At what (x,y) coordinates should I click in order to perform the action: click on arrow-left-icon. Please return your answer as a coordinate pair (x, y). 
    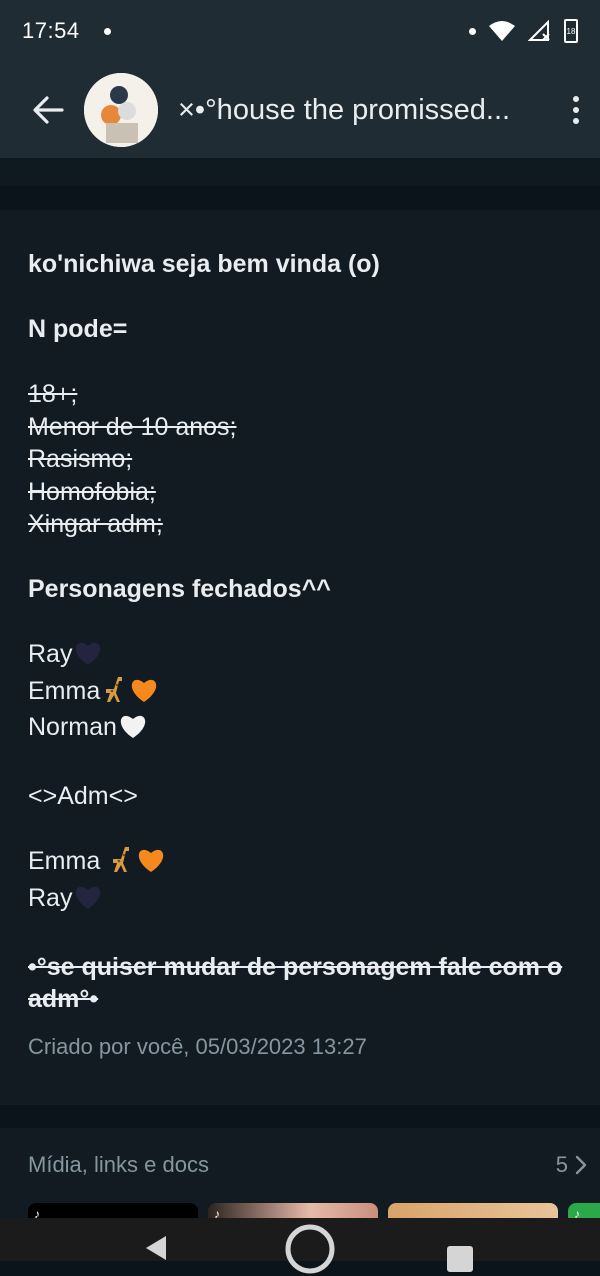
    Looking at the image, I should click on (48, 110).